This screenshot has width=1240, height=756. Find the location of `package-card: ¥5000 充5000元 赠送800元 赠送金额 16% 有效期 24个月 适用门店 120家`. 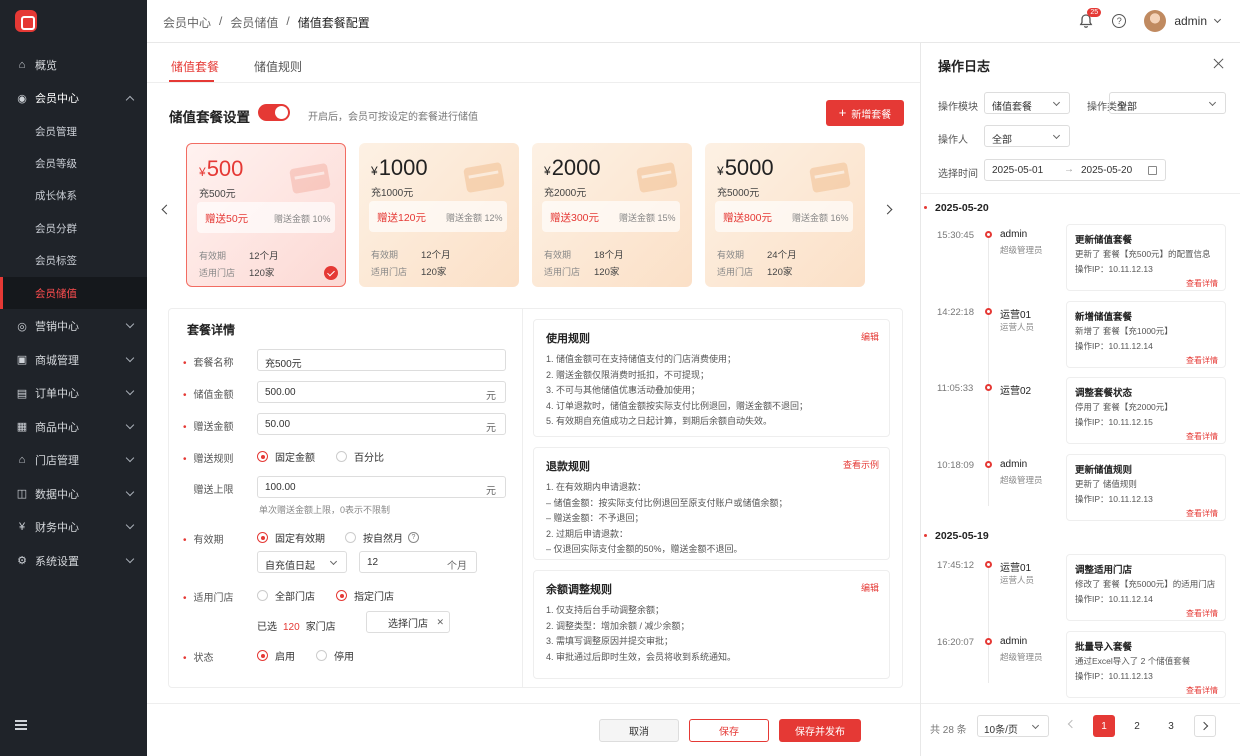

package-card: ¥5000 充5000元 赠送800元 赠送金额 16% 有效期 24个月 适用门店 120家 is located at coordinates (785, 215).